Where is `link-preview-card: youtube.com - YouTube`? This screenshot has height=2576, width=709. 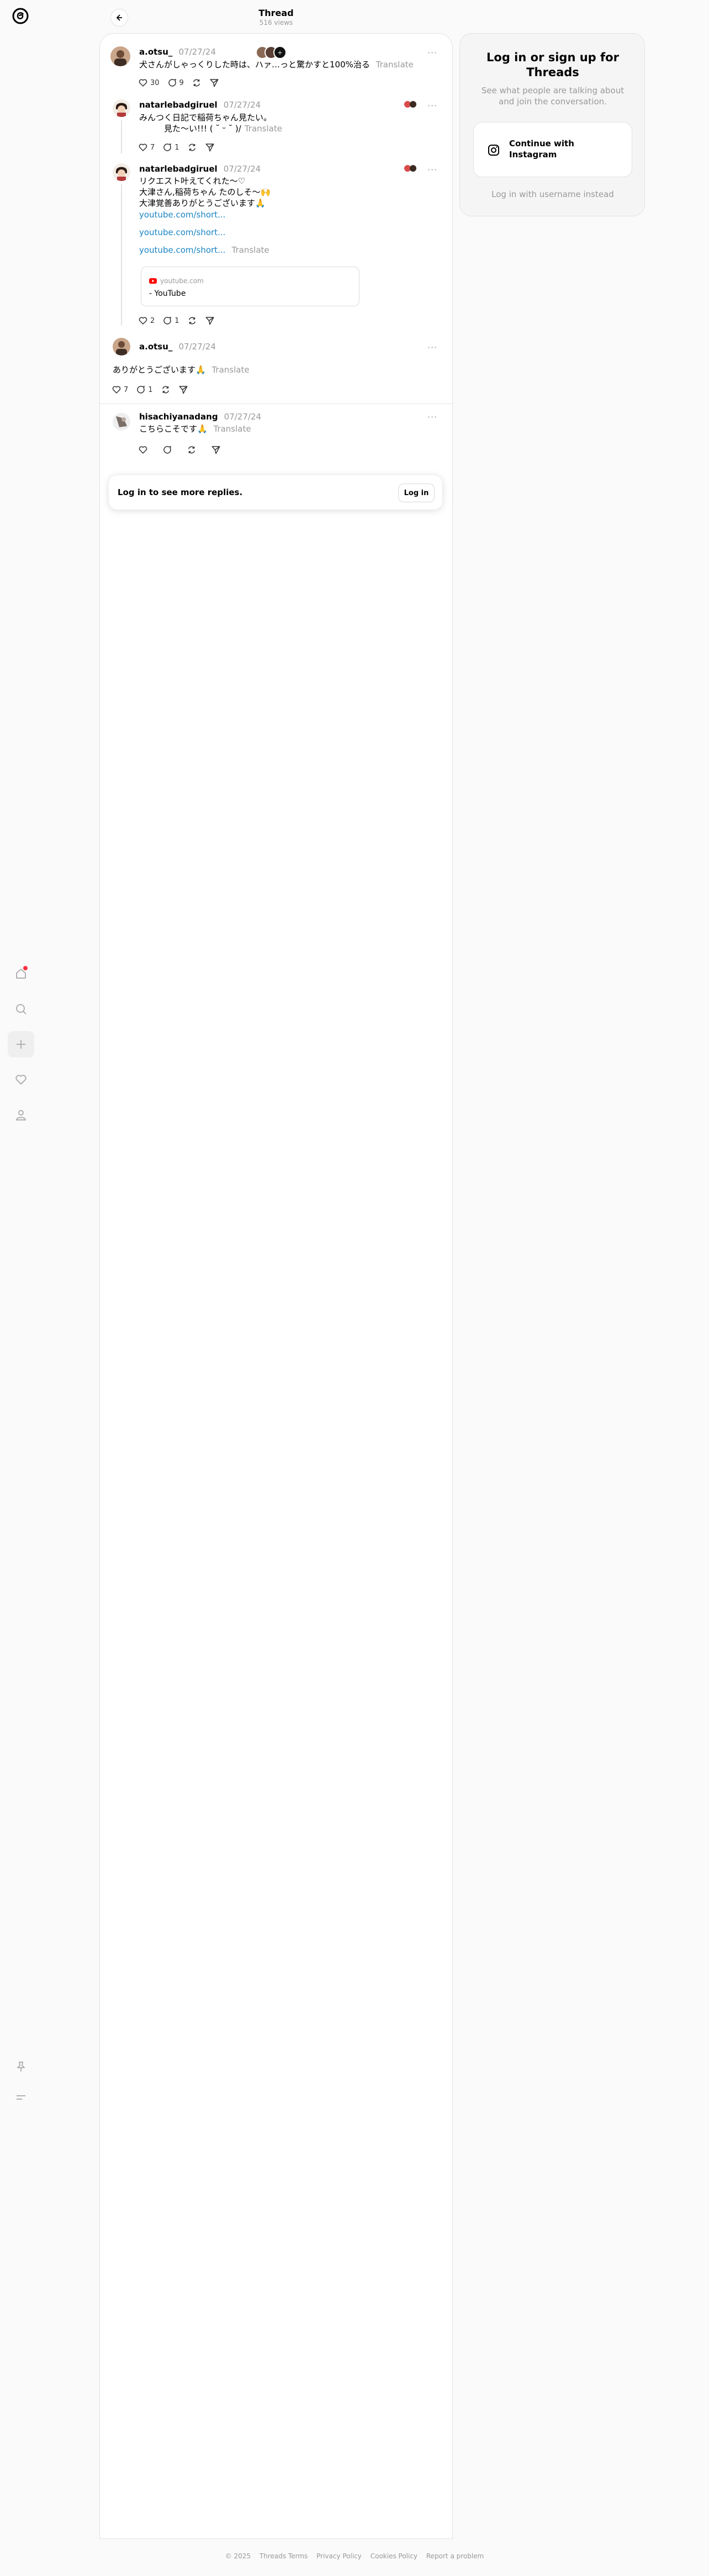
link-preview-card: youtube.com - YouTube is located at coordinates (250, 286).